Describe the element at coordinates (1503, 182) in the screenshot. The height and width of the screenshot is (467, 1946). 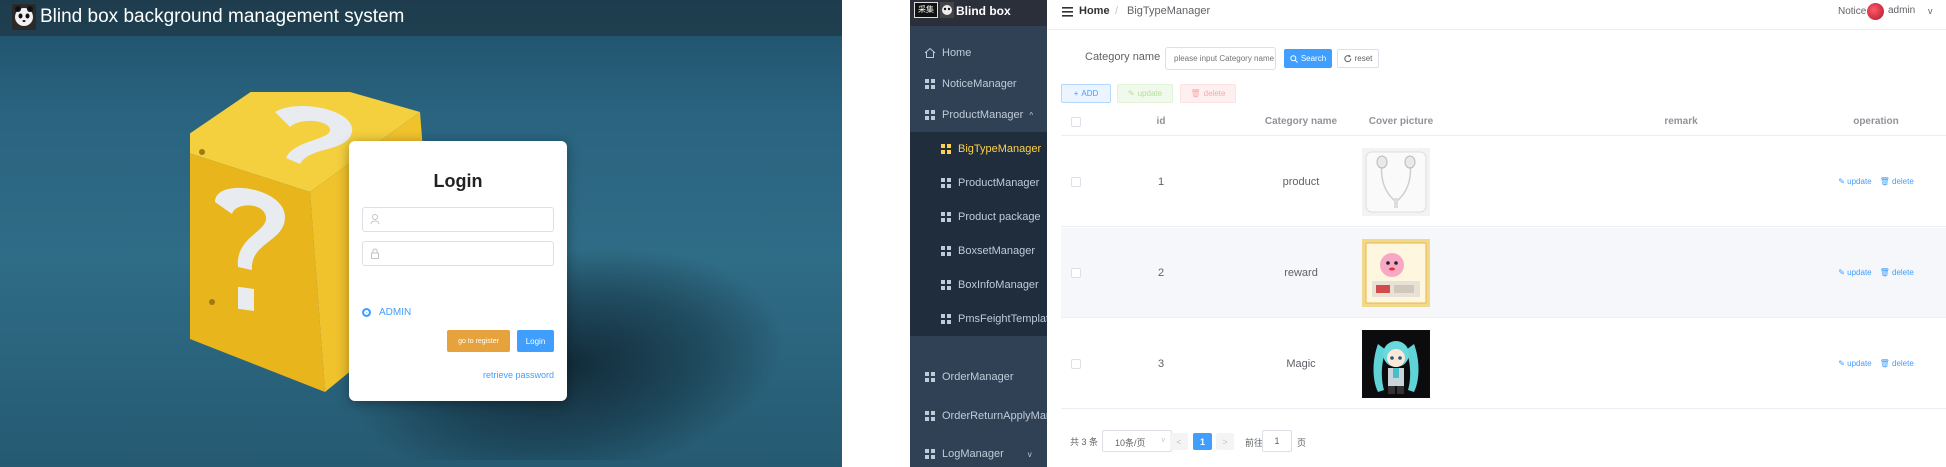
I see `table-row: 1 product ✎ update 🗑 delete` at that location.